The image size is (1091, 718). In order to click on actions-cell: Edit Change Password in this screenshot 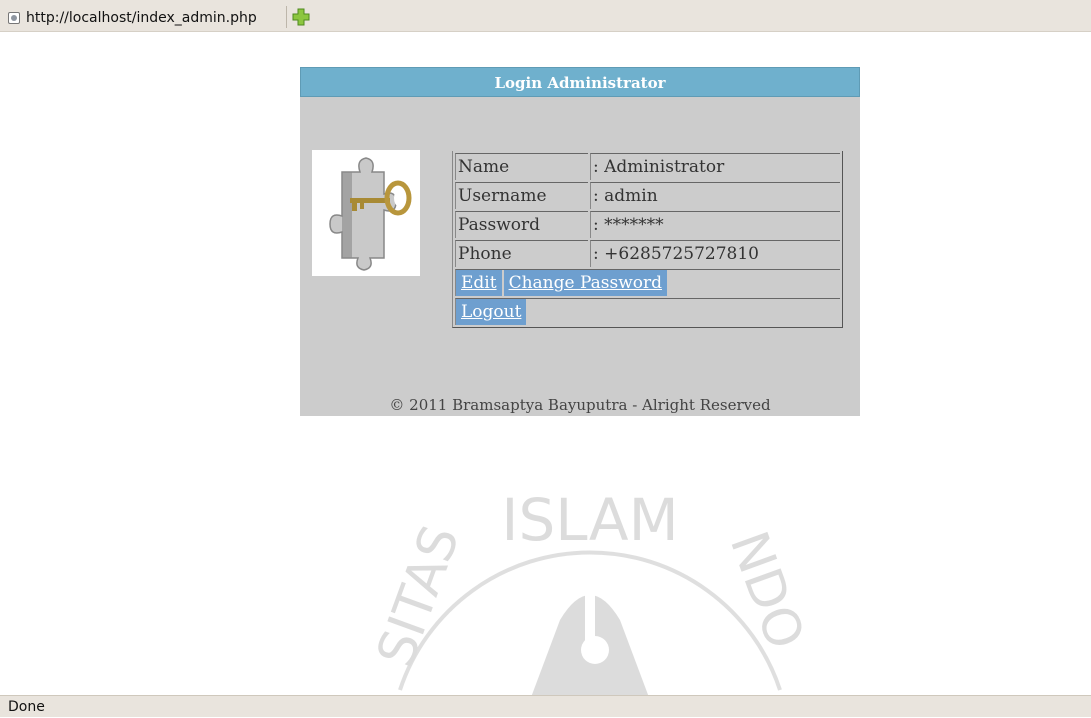, I will do `click(647, 282)`.